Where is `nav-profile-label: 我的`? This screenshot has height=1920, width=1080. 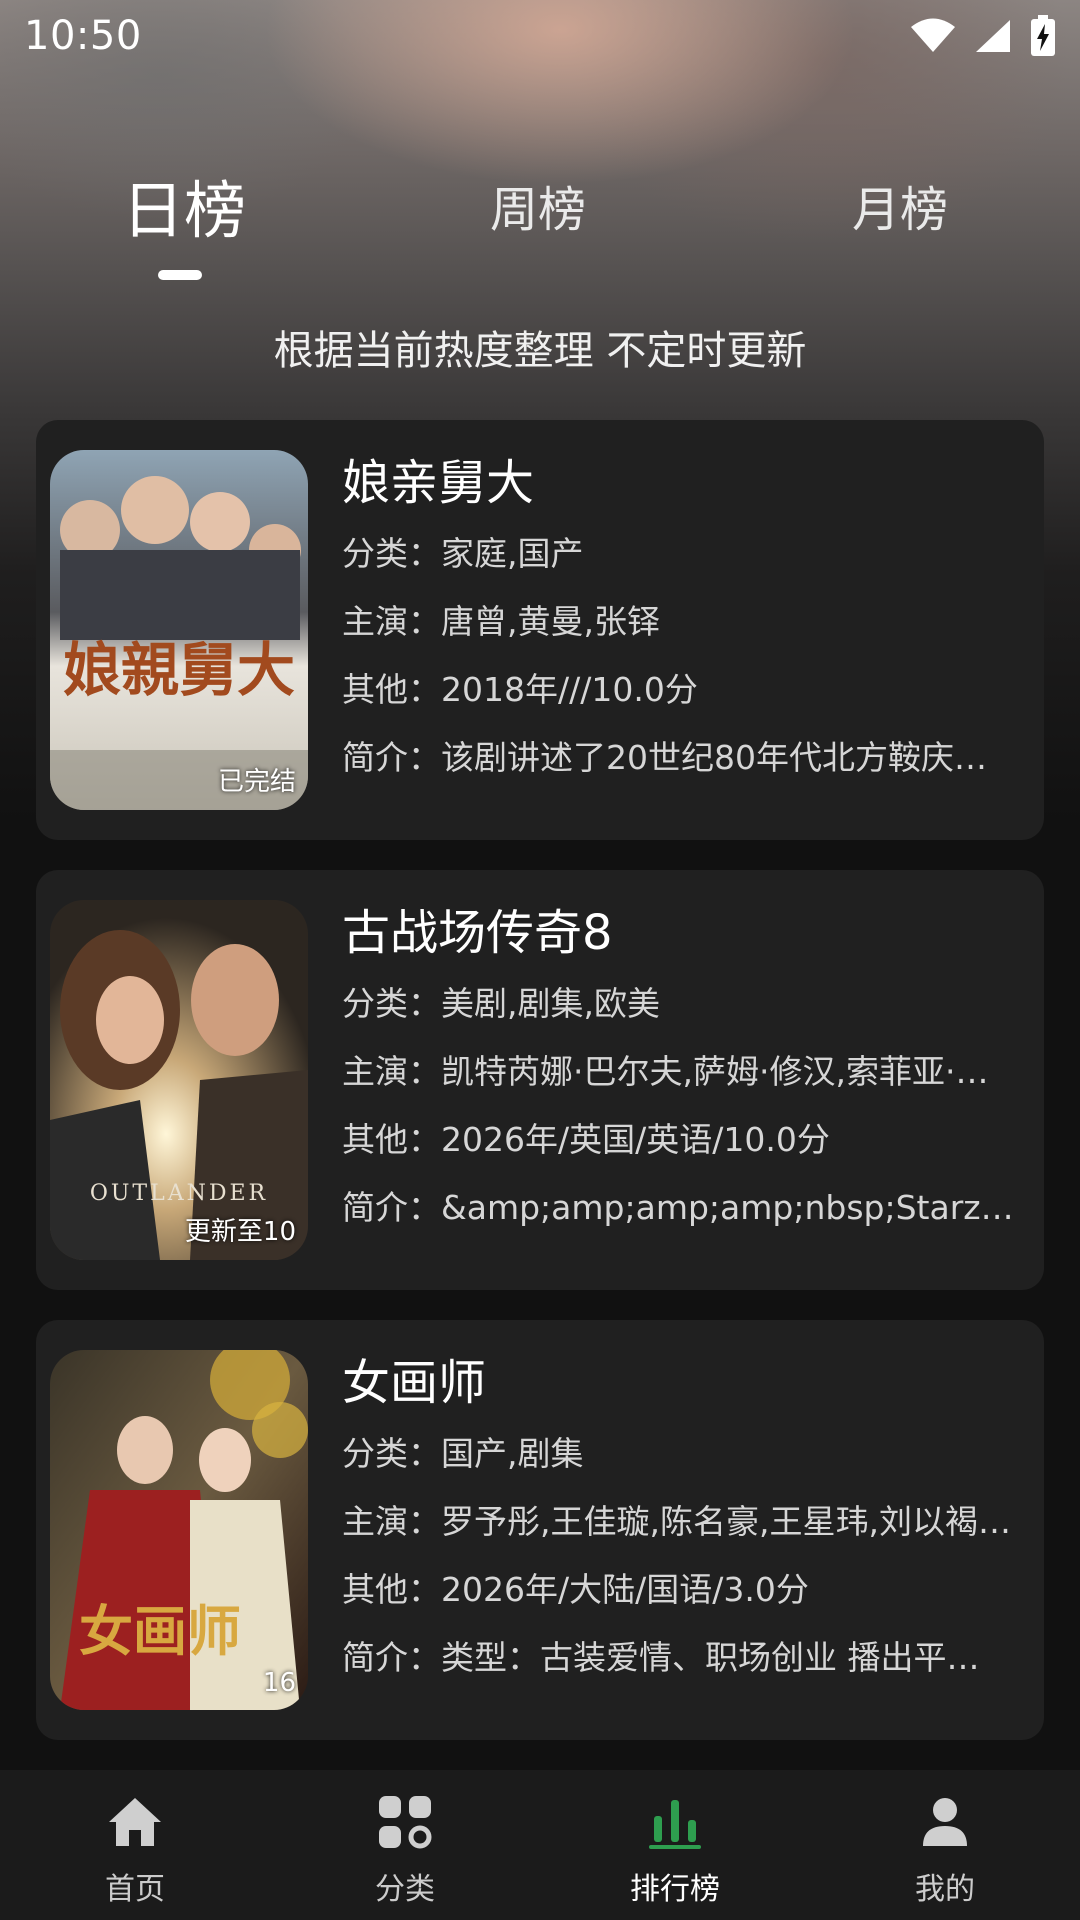
nav-profile-label: 我的 is located at coordinates (945, 1889).